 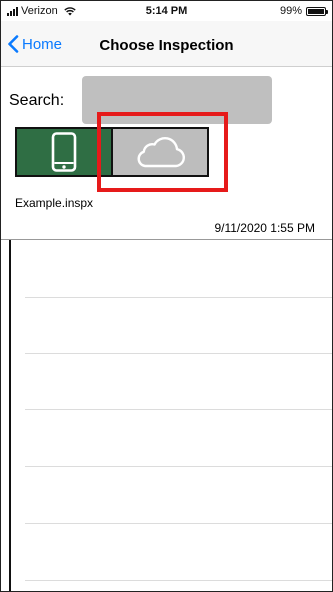 I want to click on battery-icon, so click(x=317, y=11).